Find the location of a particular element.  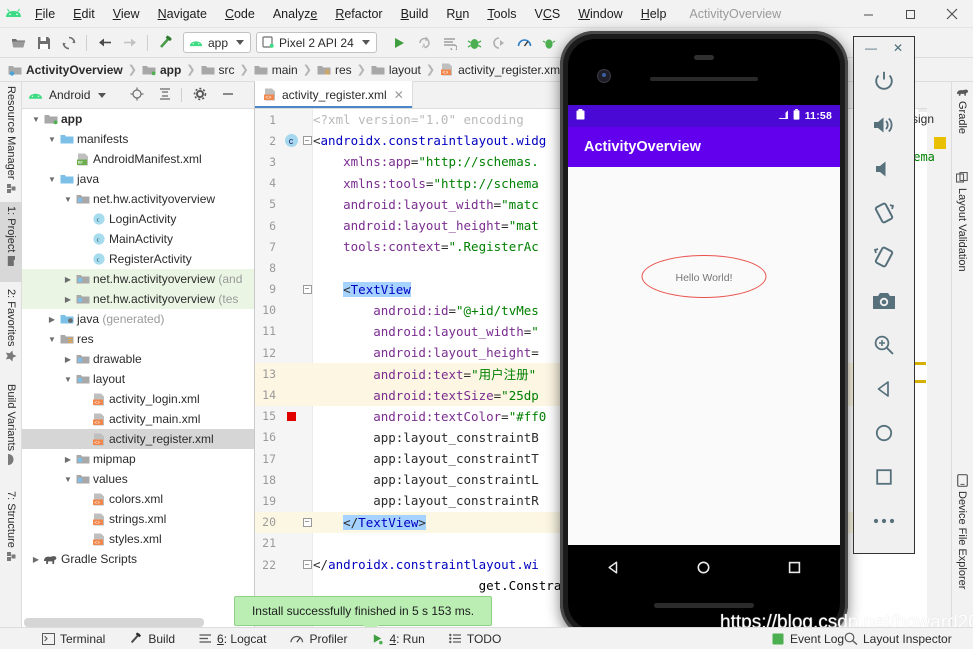

status-item-build: Build is located at coordinates (152, 639).